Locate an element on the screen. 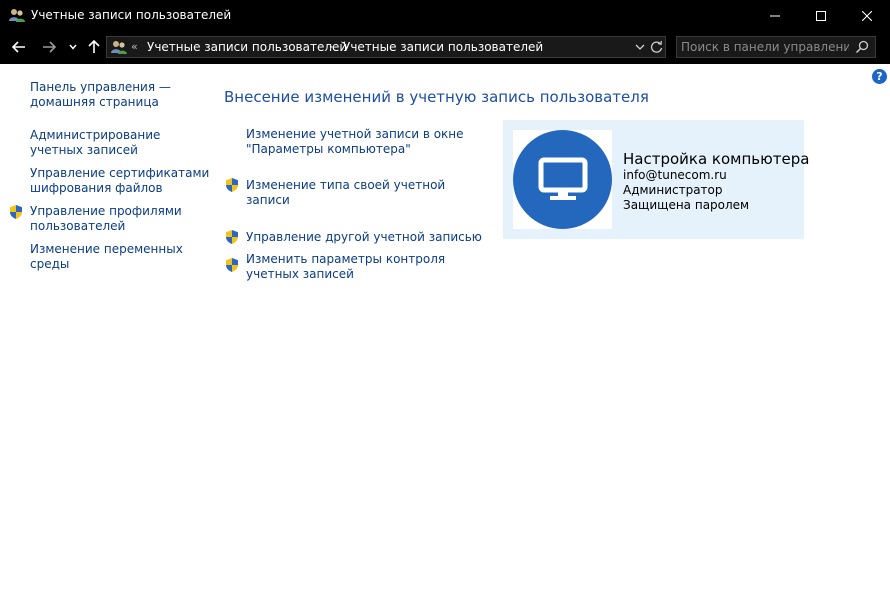 The width and height of the screenshot is (890, 593). sidebar-link-manage-accounts: Администрирование учетных записей is located at coordinates (120, 143).